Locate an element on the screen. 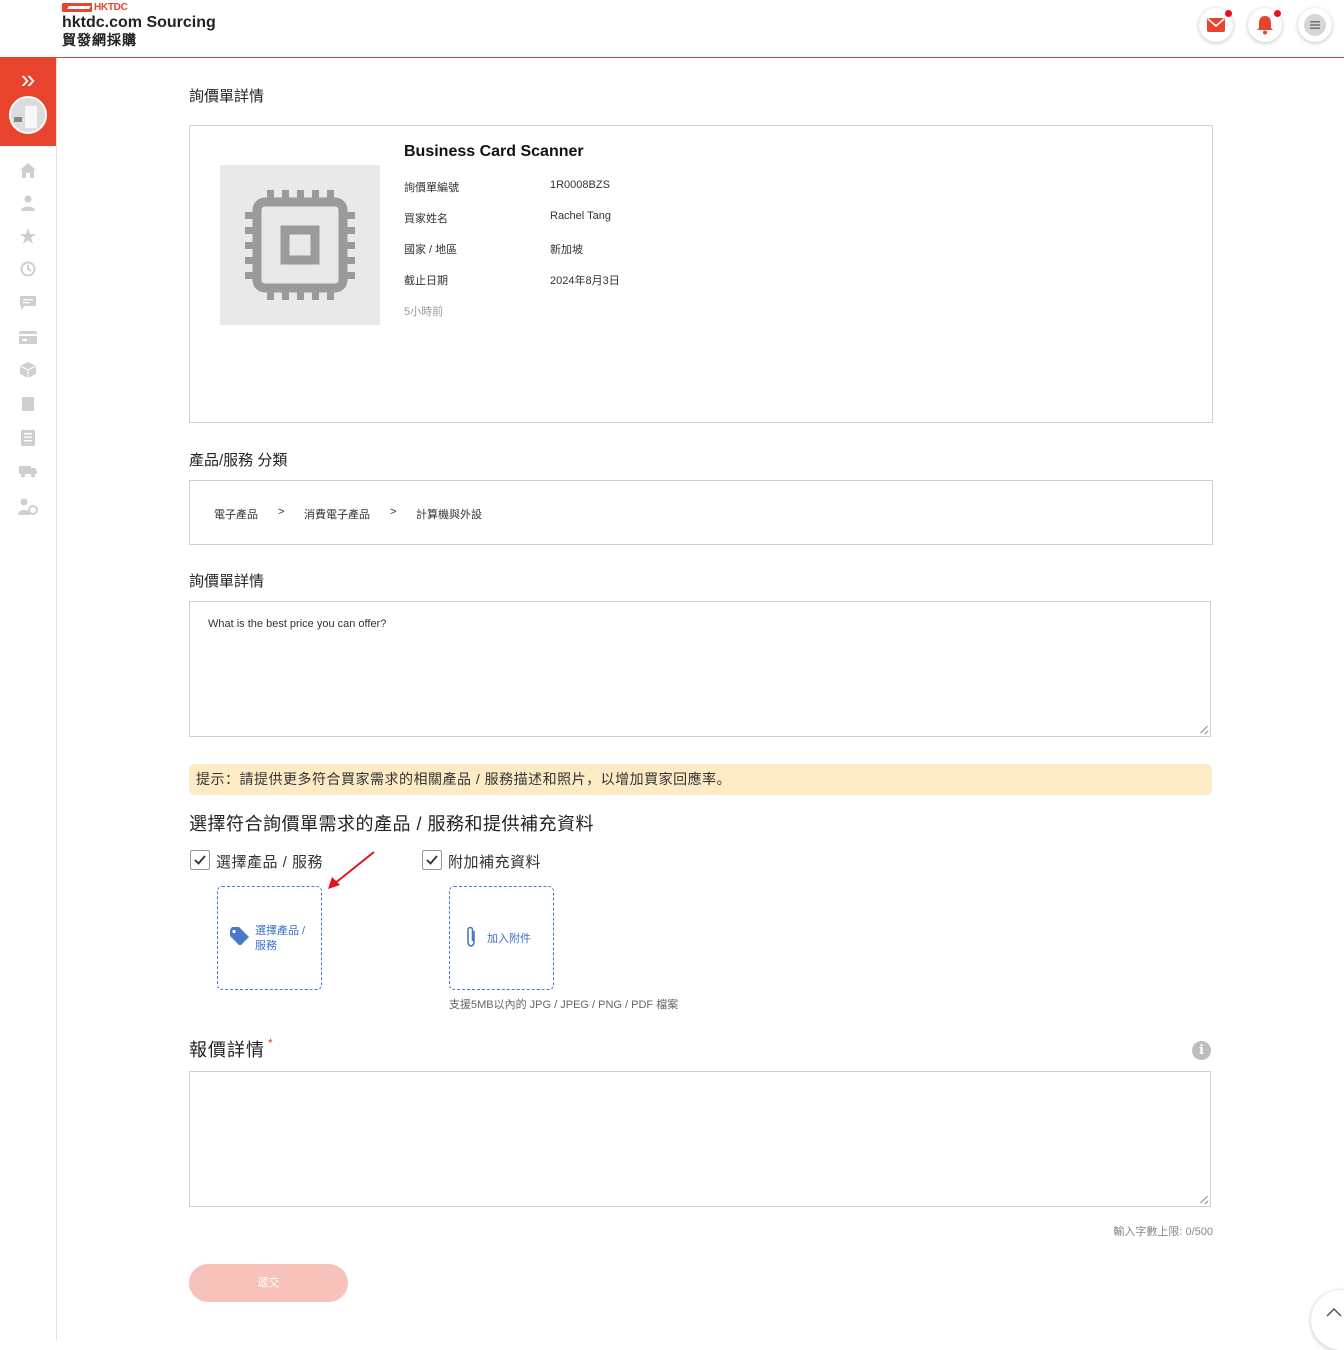 The height and width of the screenshot is (1350, 1344). file-support-hint: 支援5MB以內的 JPG / JPEG / PNG / PDF 檔案 is located at coordinates (564, 1005).